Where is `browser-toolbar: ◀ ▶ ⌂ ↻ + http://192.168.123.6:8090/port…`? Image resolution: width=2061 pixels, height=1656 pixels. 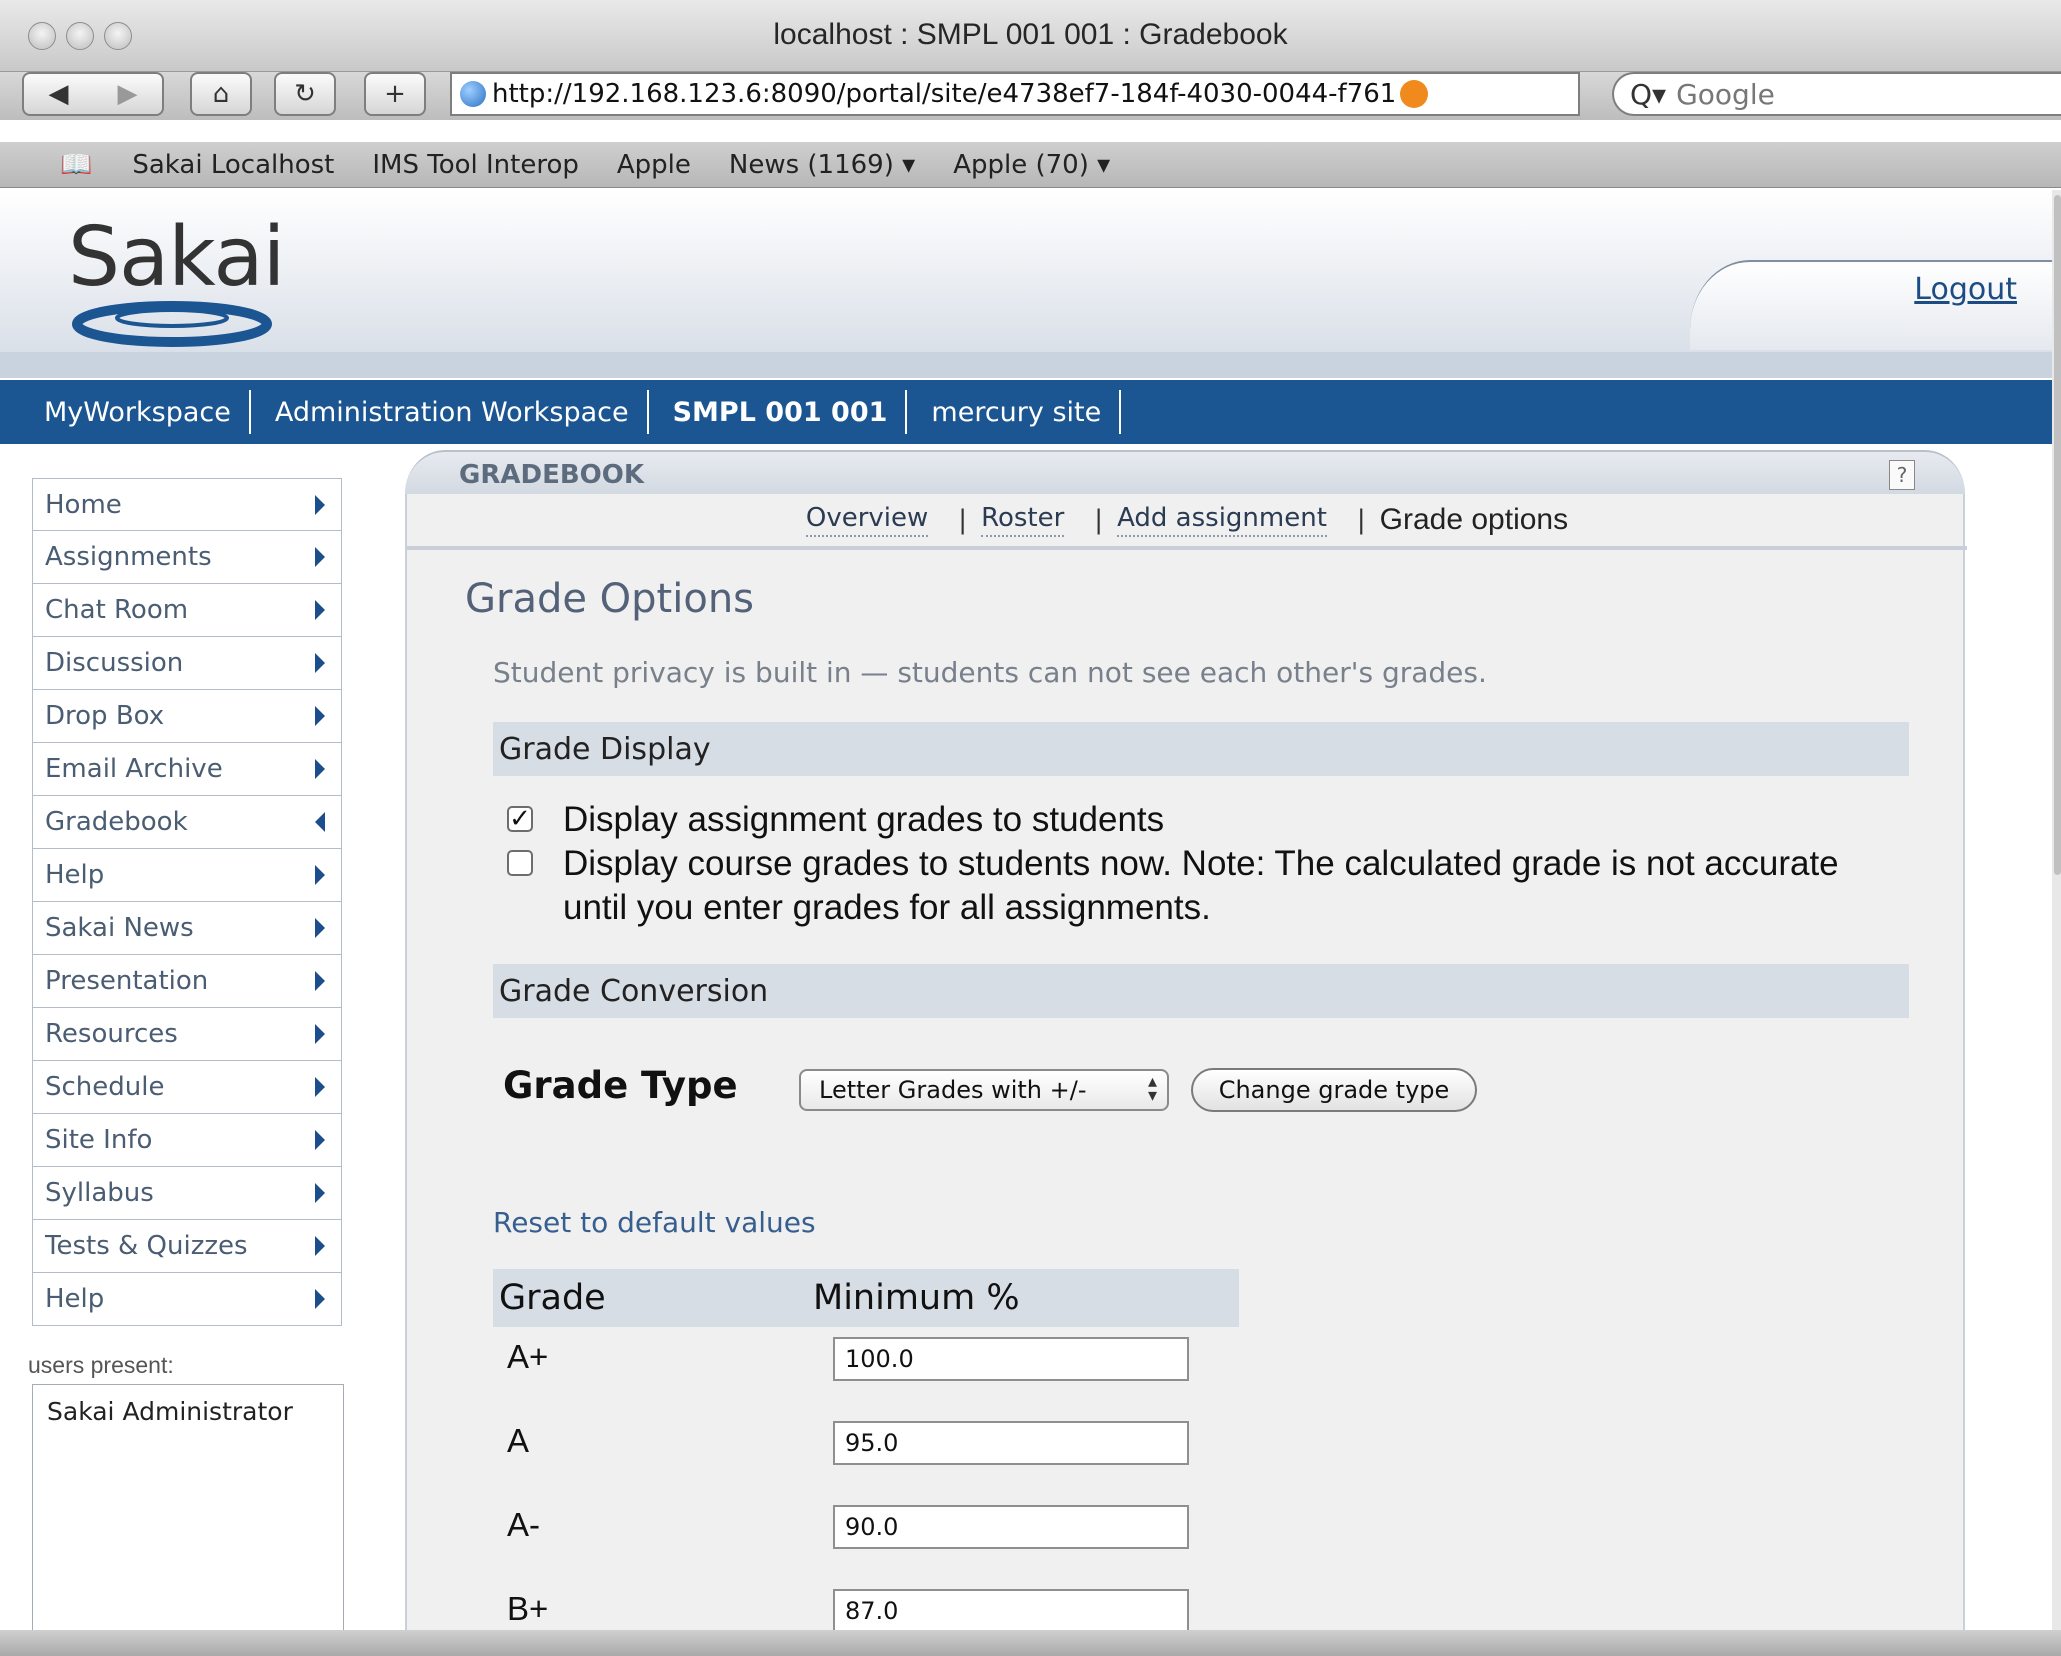 browser-toolbar: ◀ ▶ ⌂ ↻ + http://192.168.123.6:8090/port… is located at coordinates (1030, 96).